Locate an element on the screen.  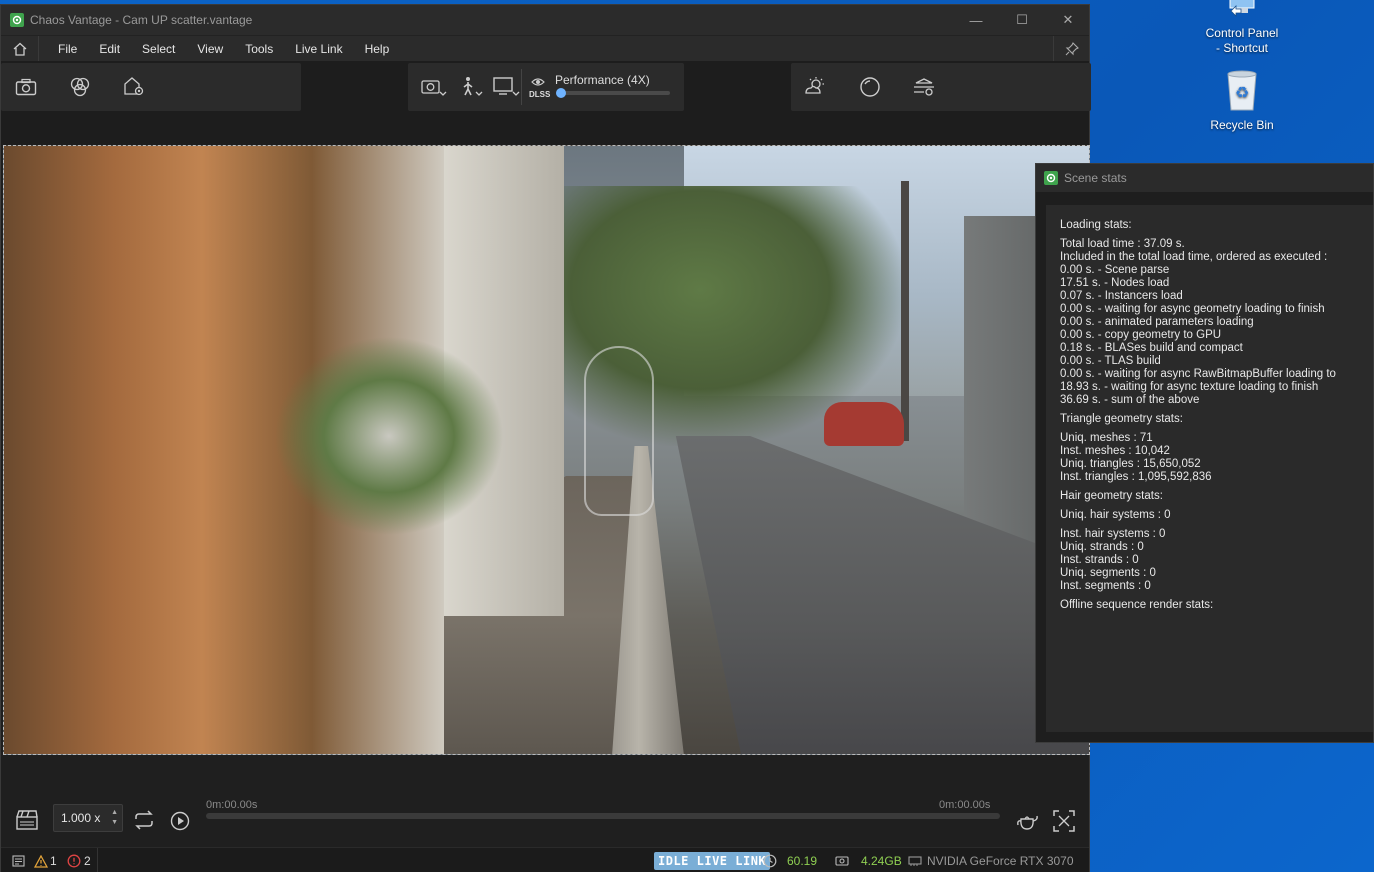
scene-stats-title: Scene stats is located at coordinates (1095, 178).